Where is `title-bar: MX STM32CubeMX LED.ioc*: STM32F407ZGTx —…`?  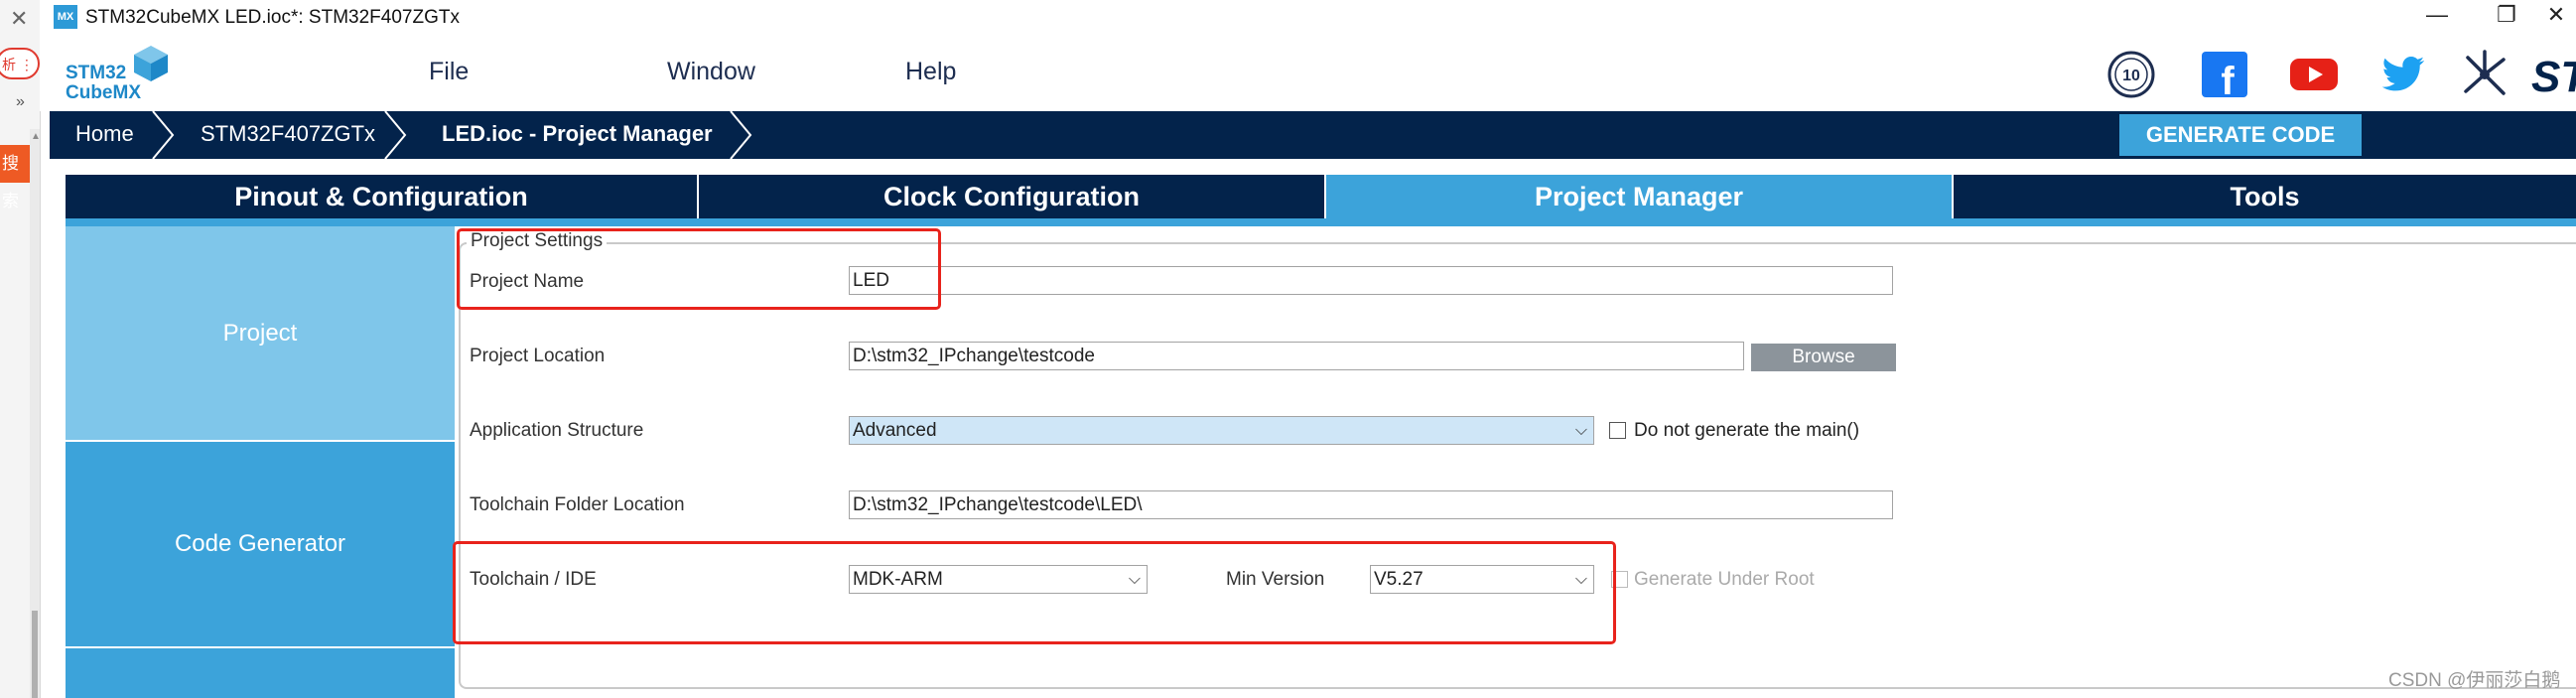
title-bar: MX STM32CubeMX LED.ioc*: STM32F407ZGTx —… is located at coordinates (1308, 18).